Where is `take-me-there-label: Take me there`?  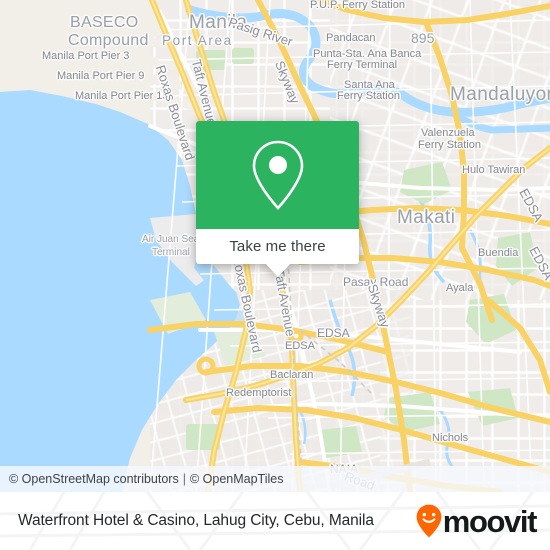 take-me-there-label: Take me there is located at coordinates (277, 246).